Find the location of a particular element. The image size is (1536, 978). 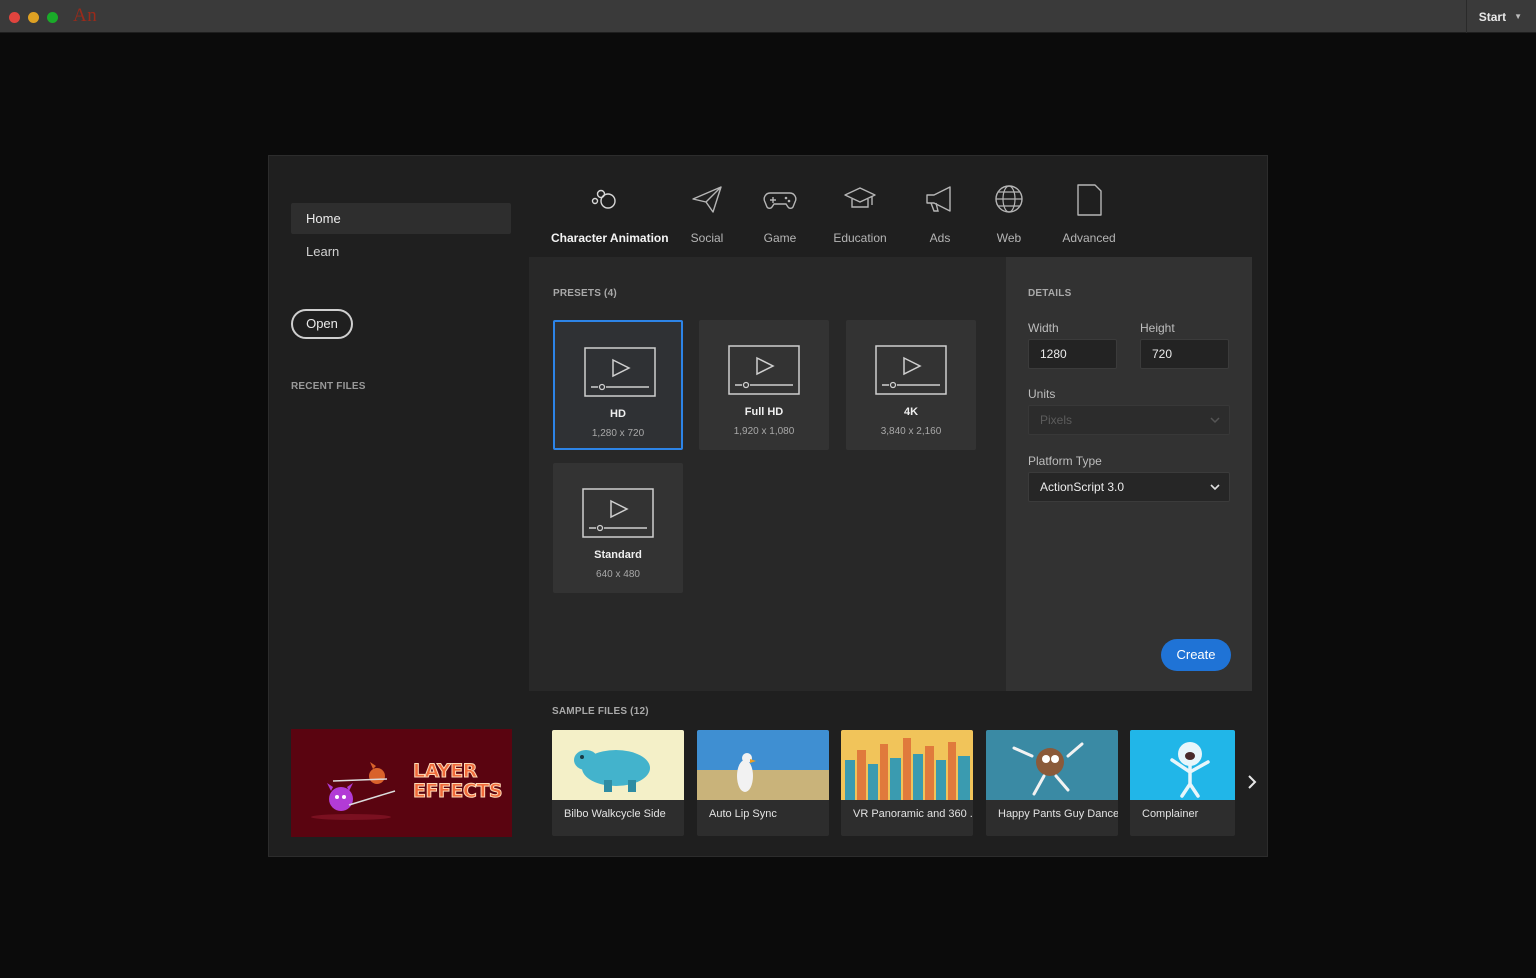

sample-file-card: Bilbo Walkcycle Side is located at coordinates (618, 783).